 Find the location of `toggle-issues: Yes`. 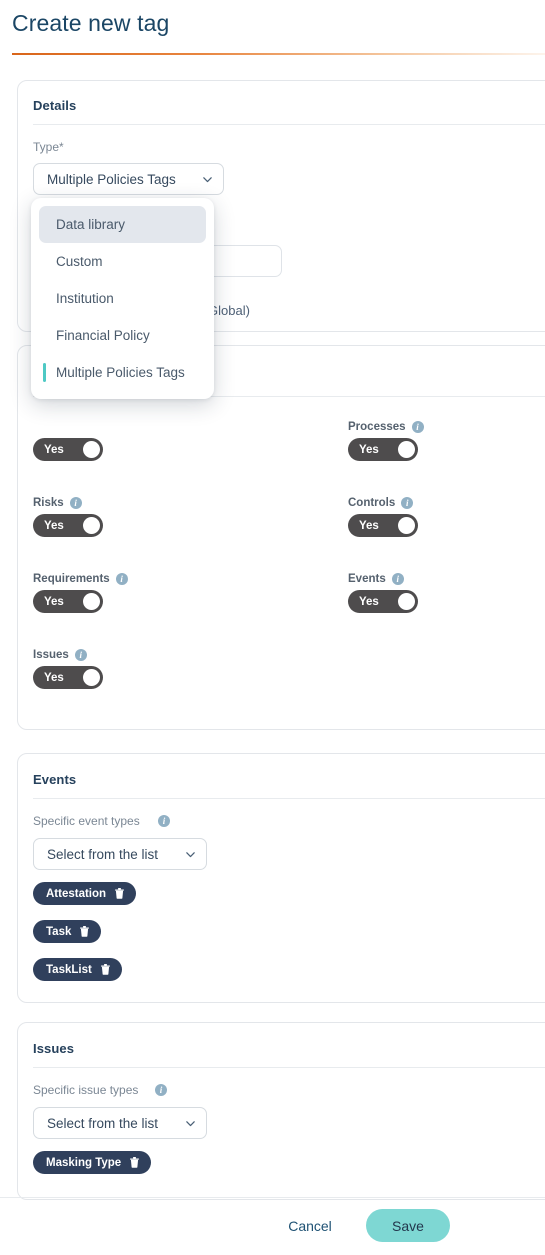

toggle-issues: Yes is located at coordinates (68, 677).